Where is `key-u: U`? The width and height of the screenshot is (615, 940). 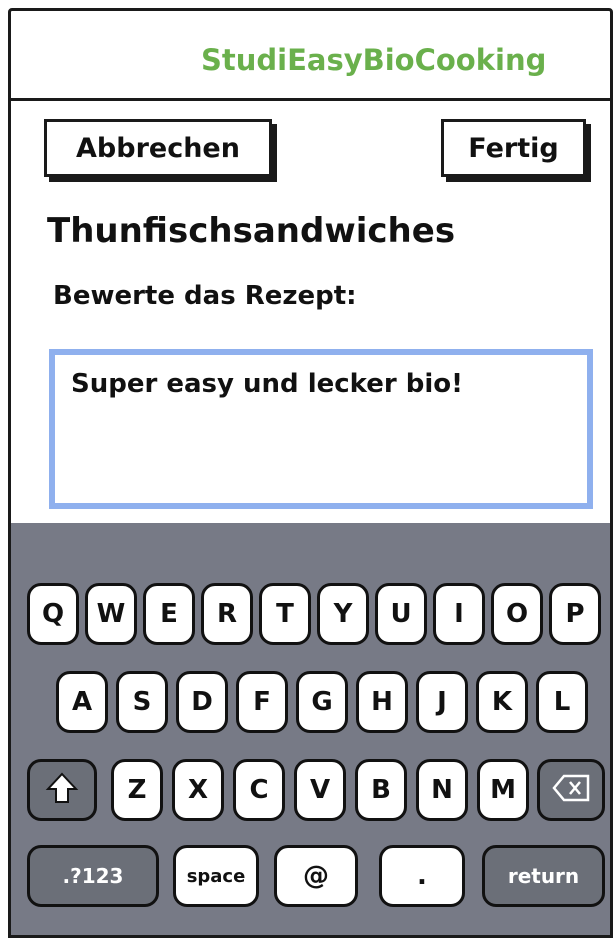 key-u: U is located at coordinates (401, 614).